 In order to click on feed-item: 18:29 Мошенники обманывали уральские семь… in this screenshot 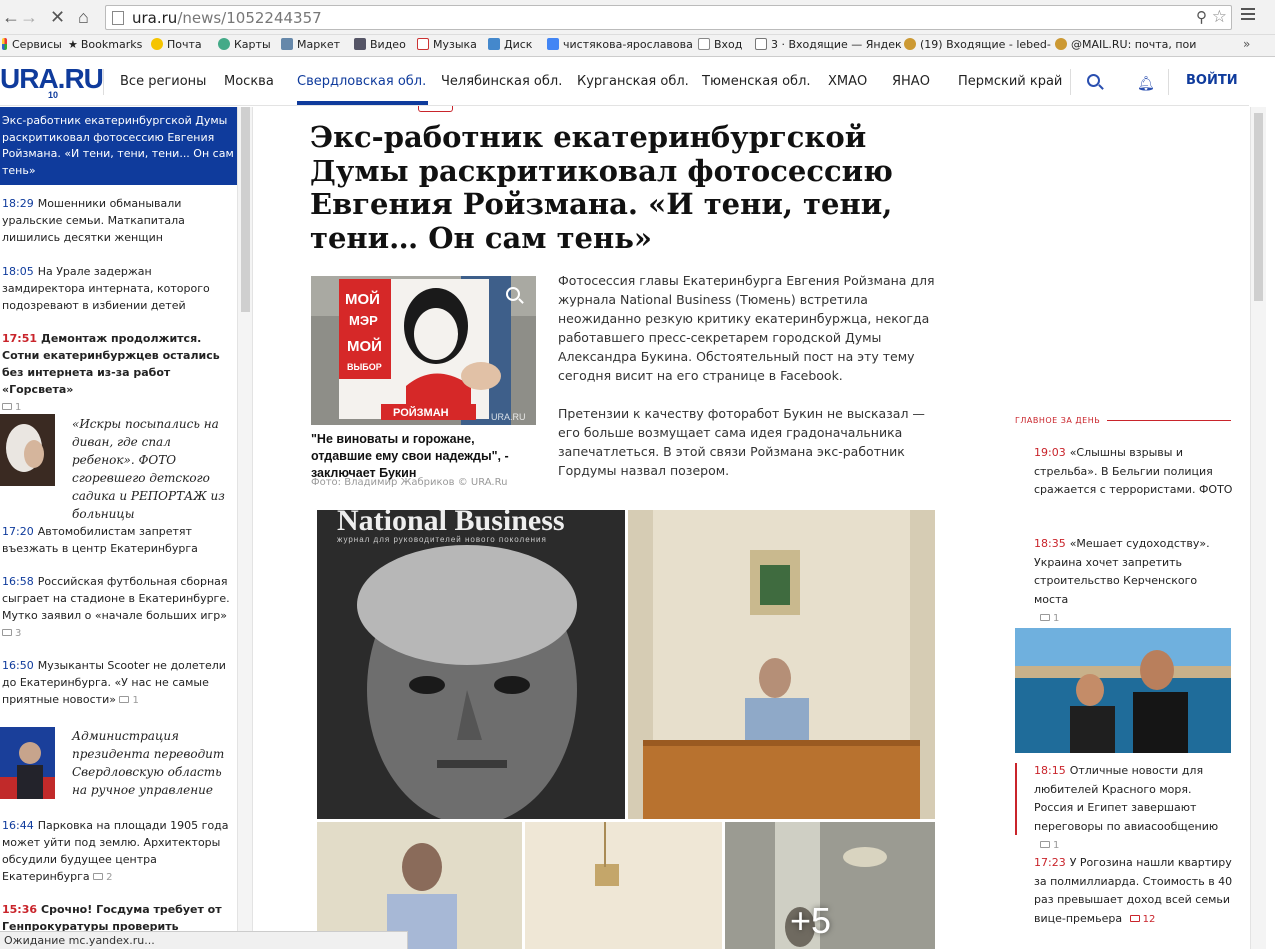, I will do `click(117, 220)`.